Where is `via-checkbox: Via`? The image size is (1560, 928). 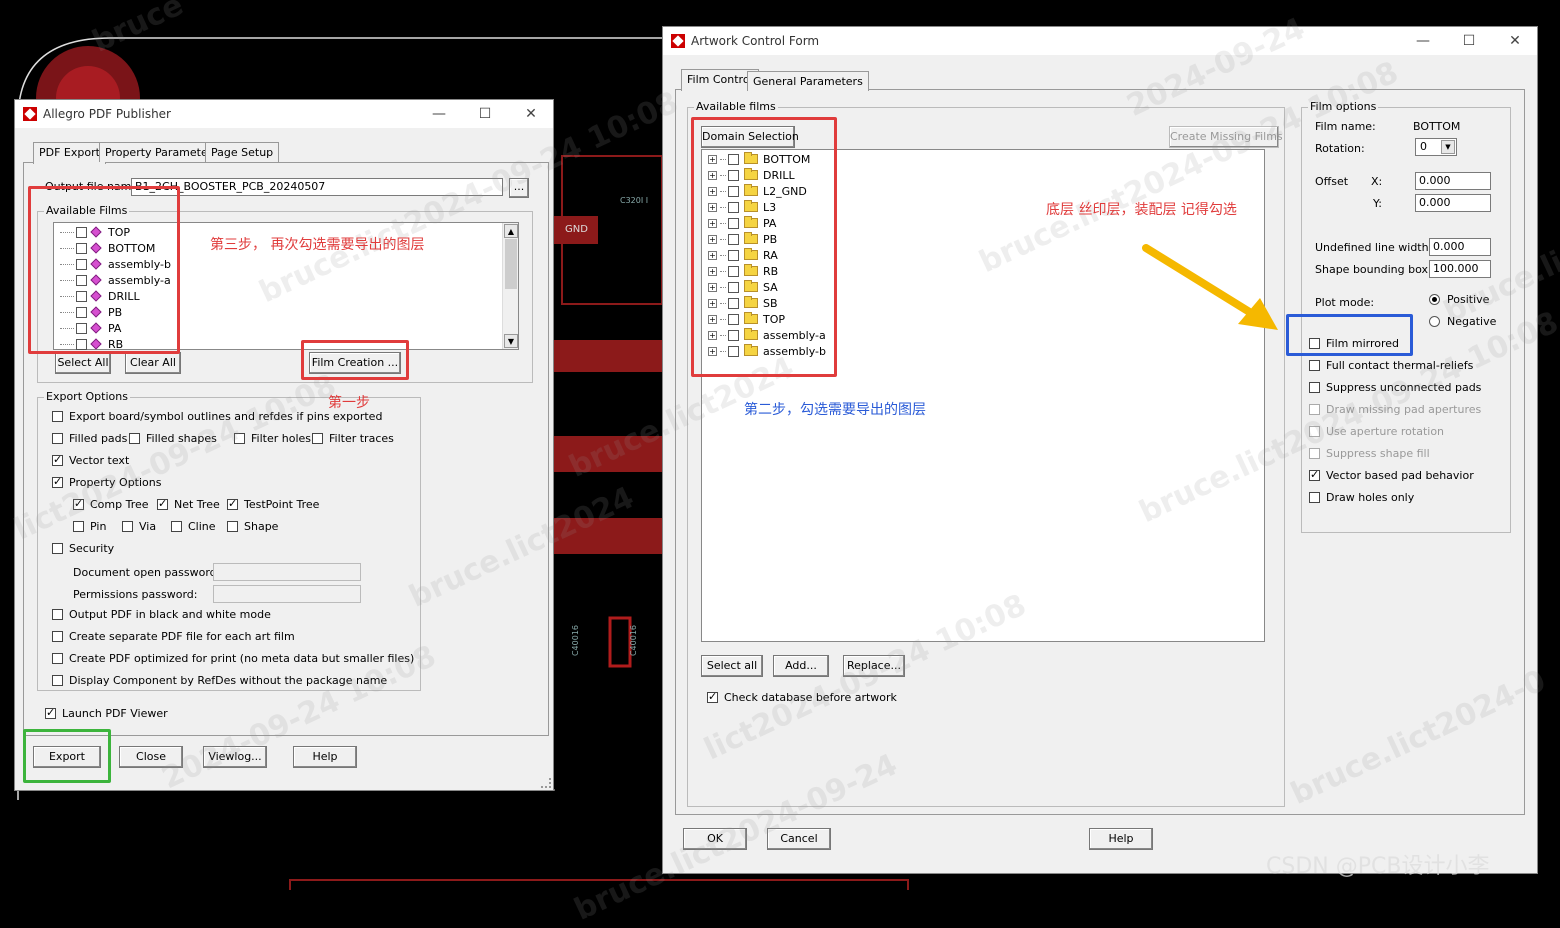
via-checkbox: Via is located at coordinates (139, 526).